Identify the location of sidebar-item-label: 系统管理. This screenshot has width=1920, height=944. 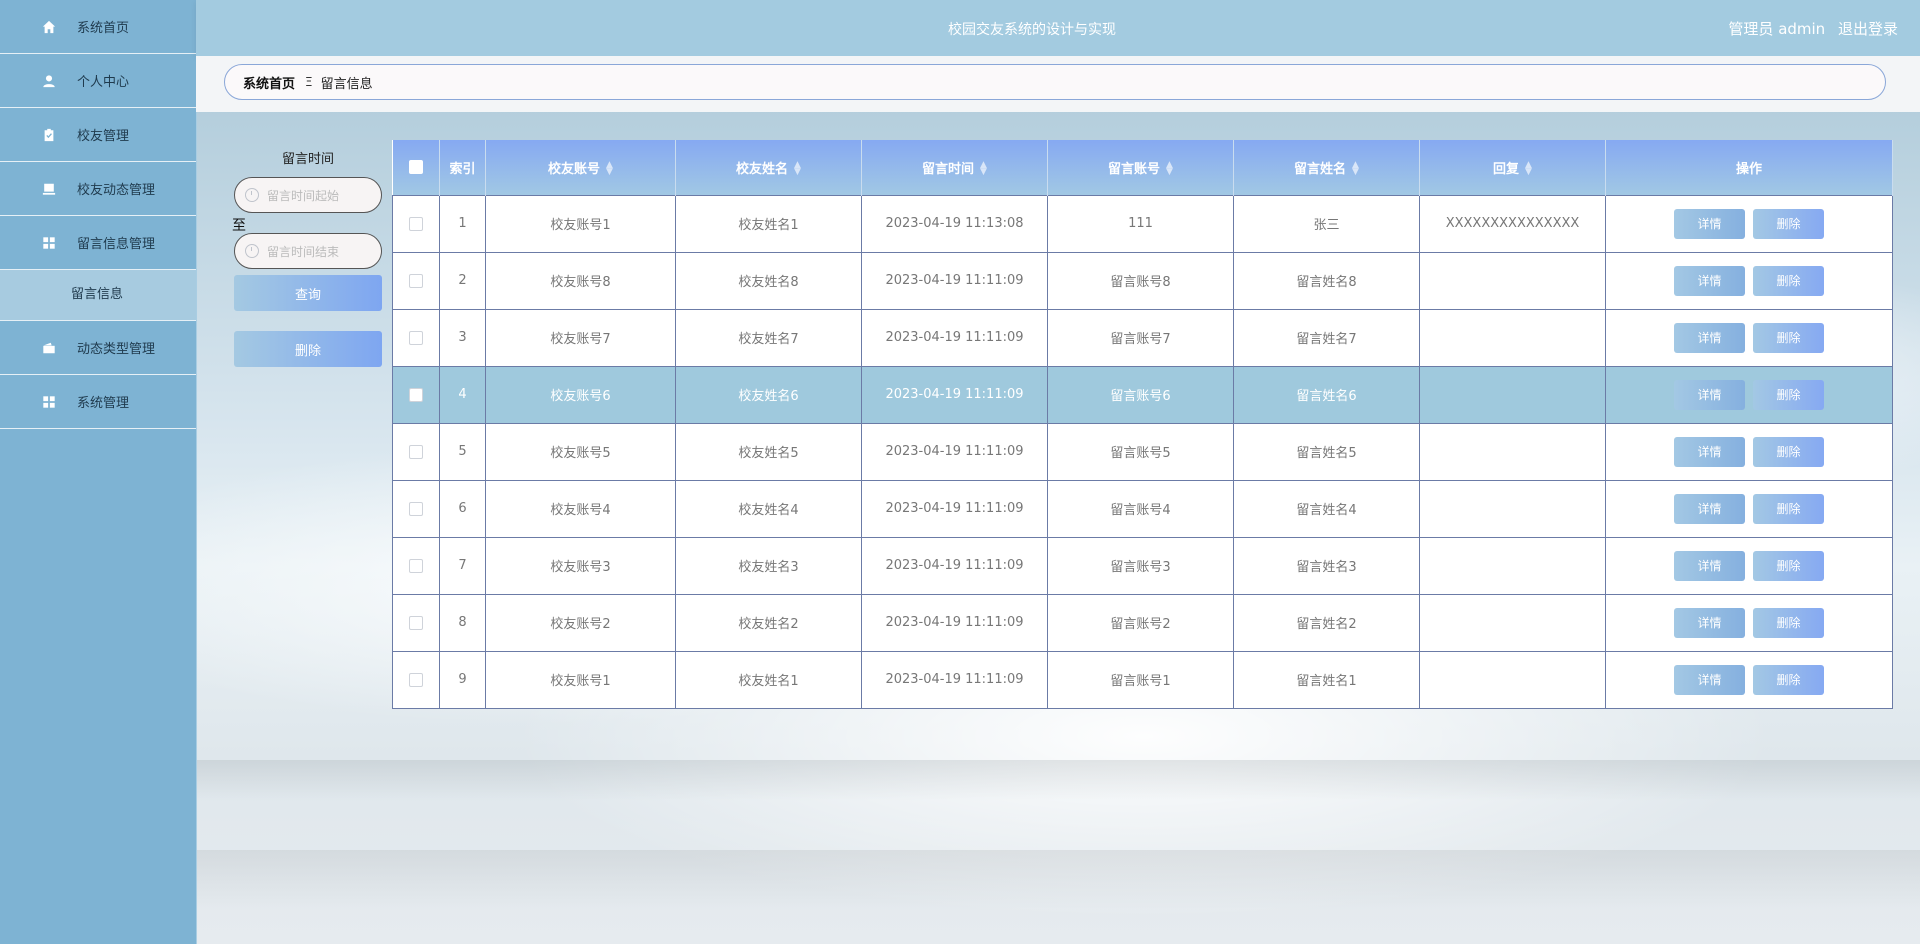
(103, 403).